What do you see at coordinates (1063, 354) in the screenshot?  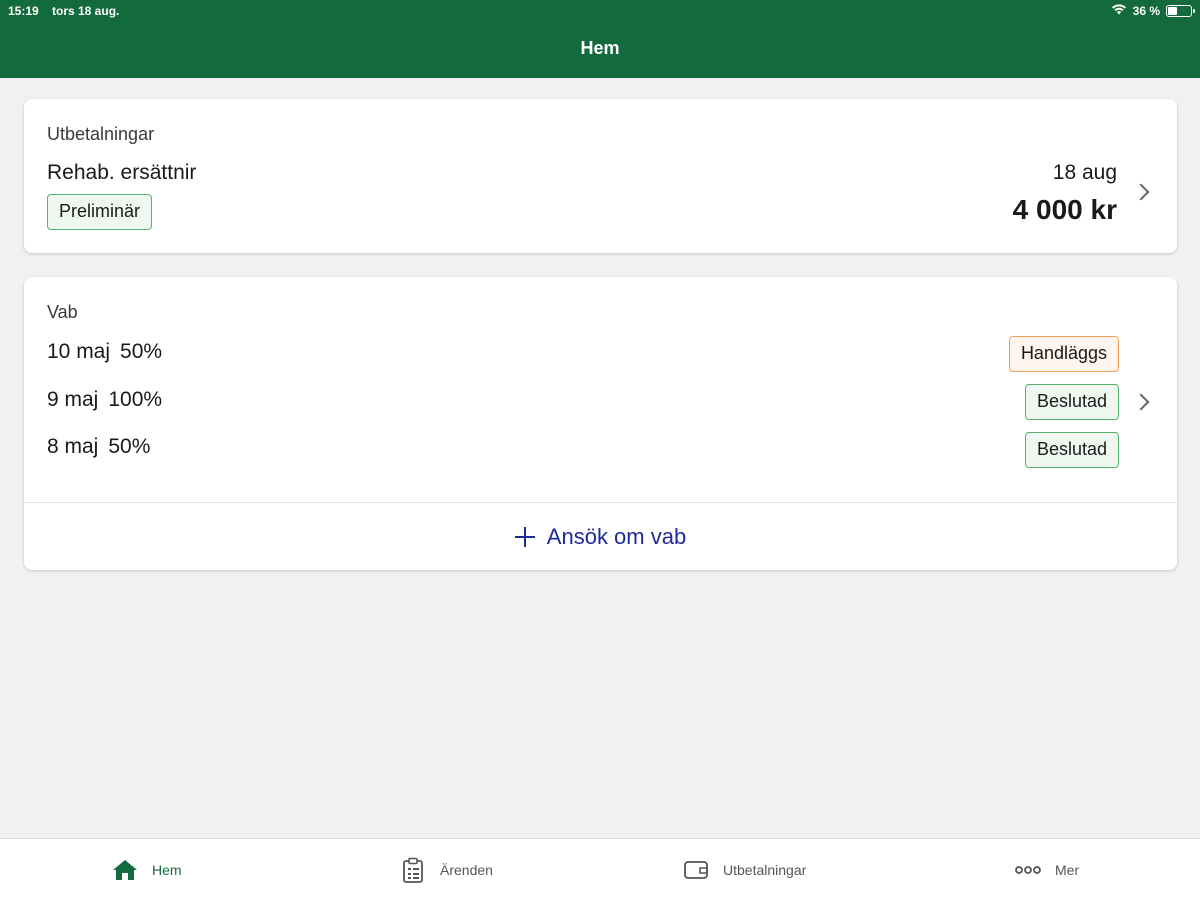 I see `status-badge-processing: Handläggs` at bounding box center [1063, 354].